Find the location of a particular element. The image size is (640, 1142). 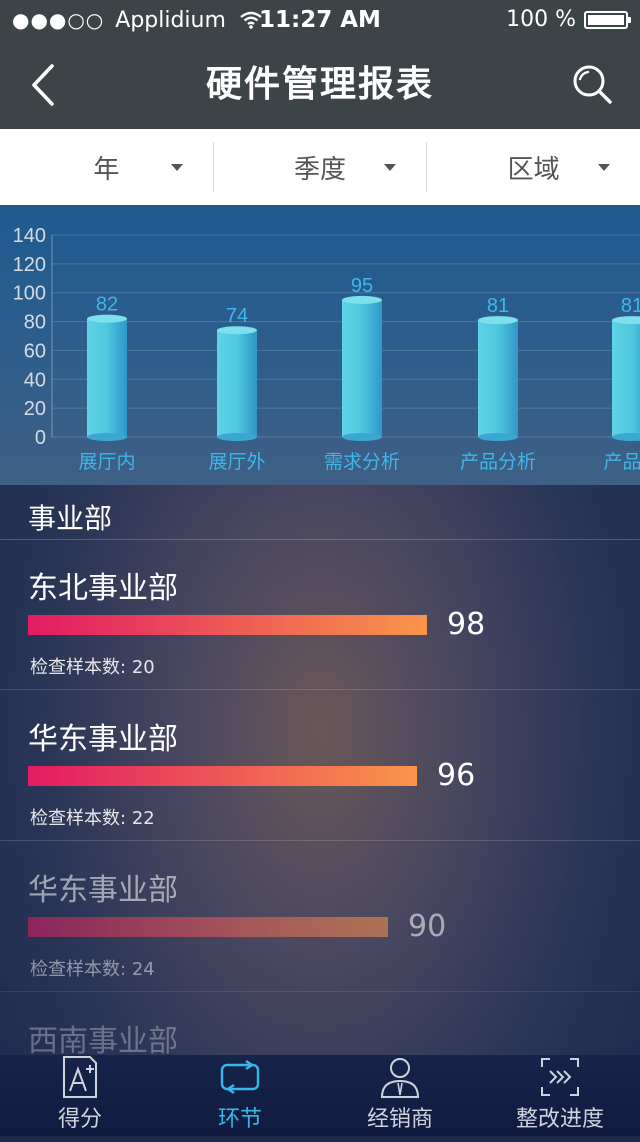

x-tick-label: 展厅内 is located at coordinates (106, 462).